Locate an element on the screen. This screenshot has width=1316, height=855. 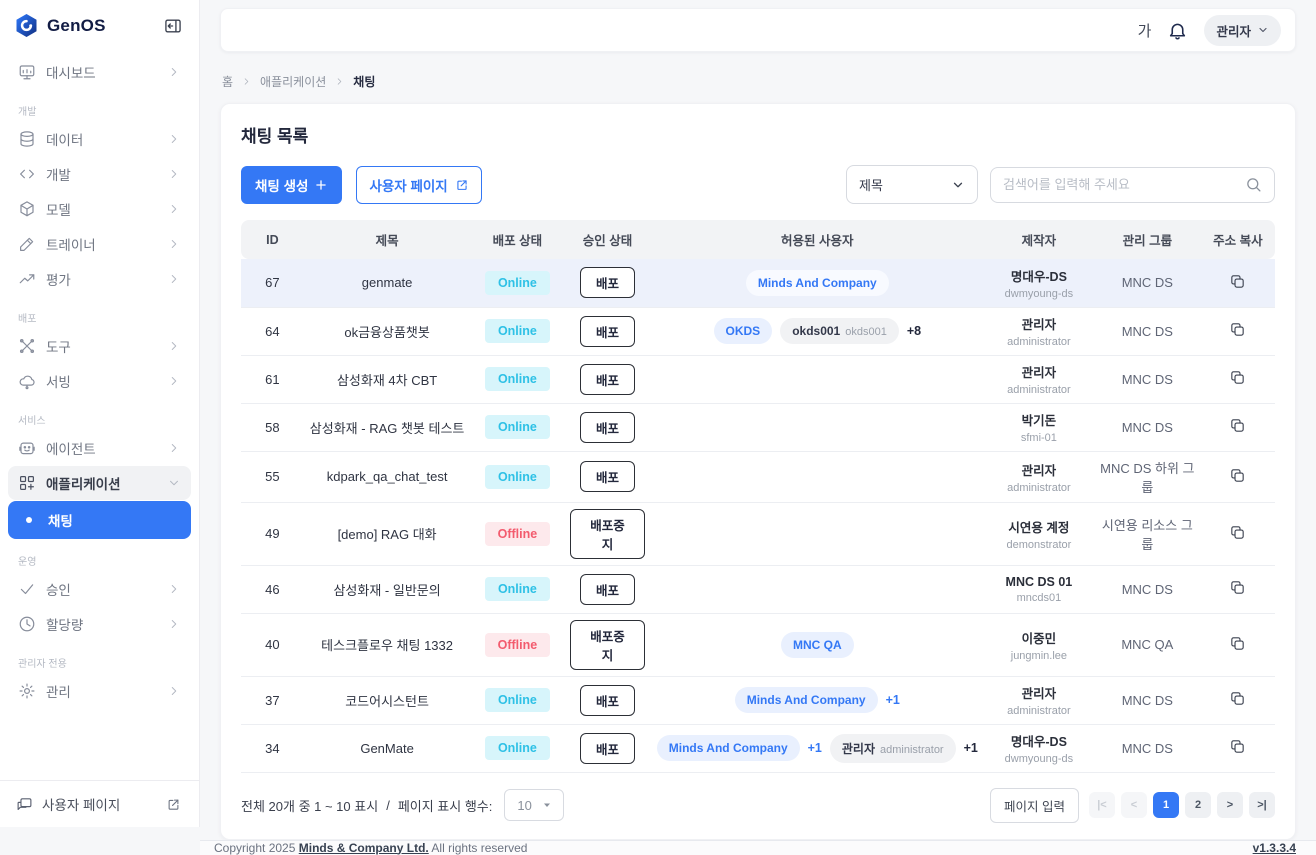
per-page-select: 10 is located at coordinates (534, 805).